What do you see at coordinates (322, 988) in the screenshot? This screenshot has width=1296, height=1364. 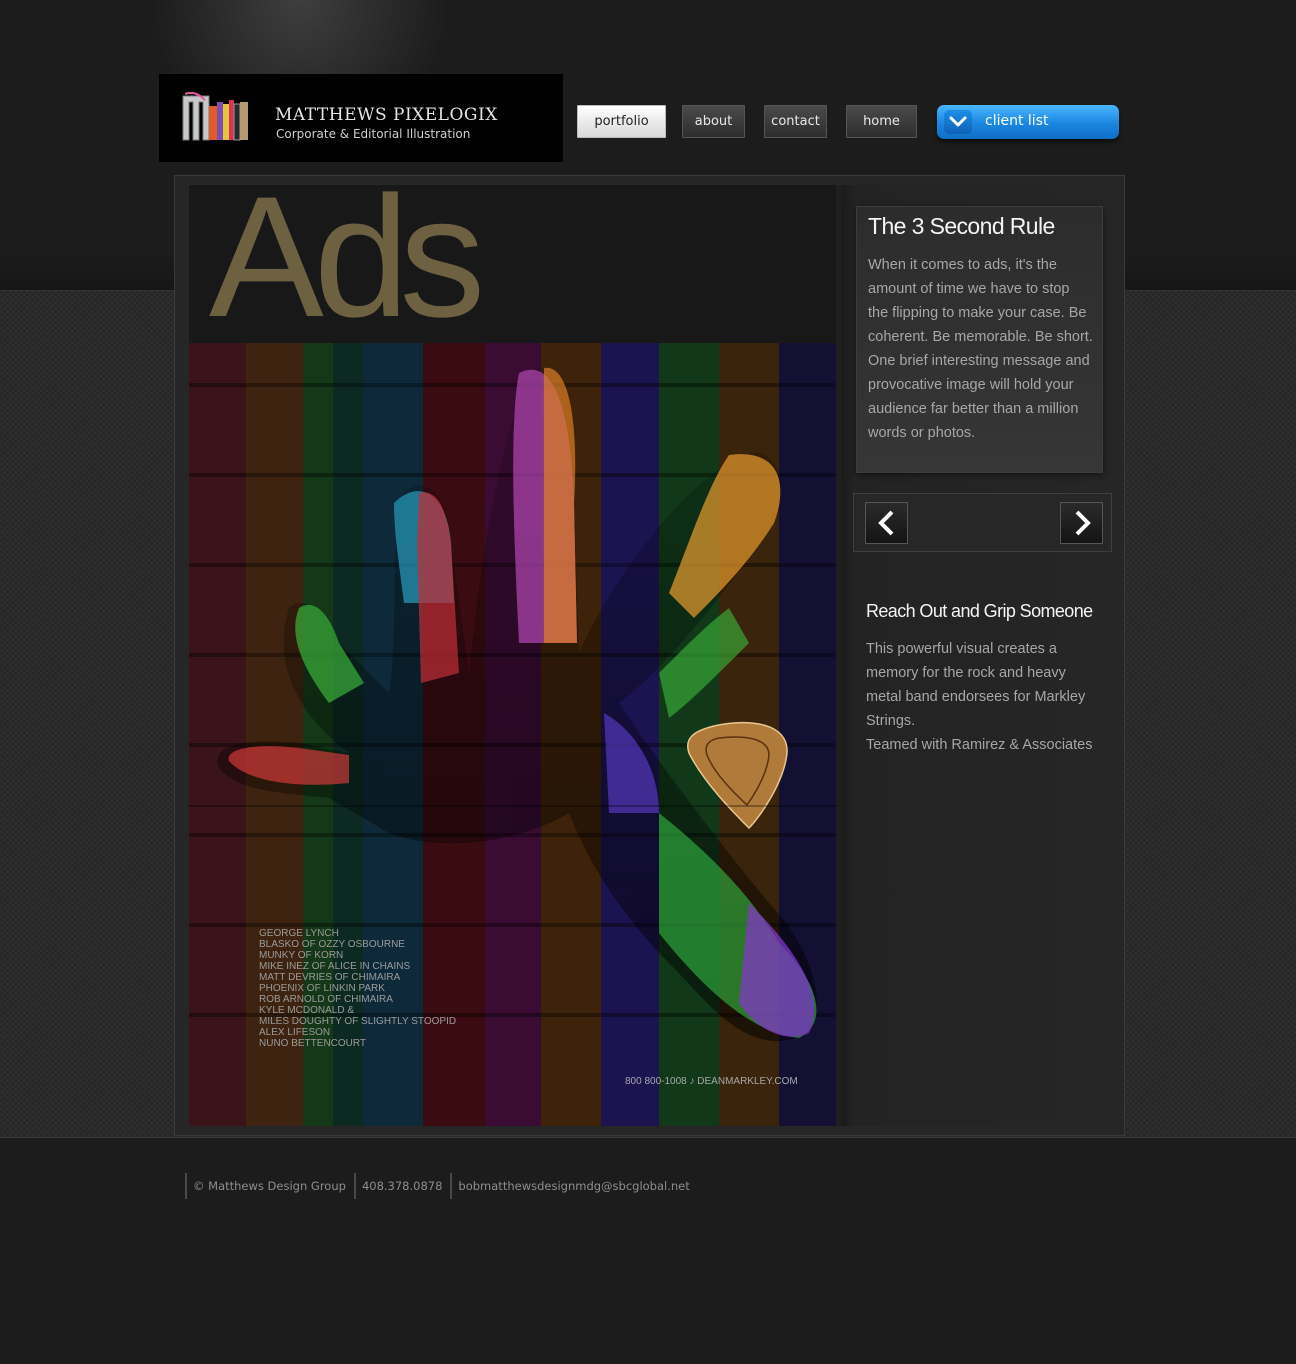 I see `list-item: Phoenix of Linkin Park` at bounding box center [322, 988].